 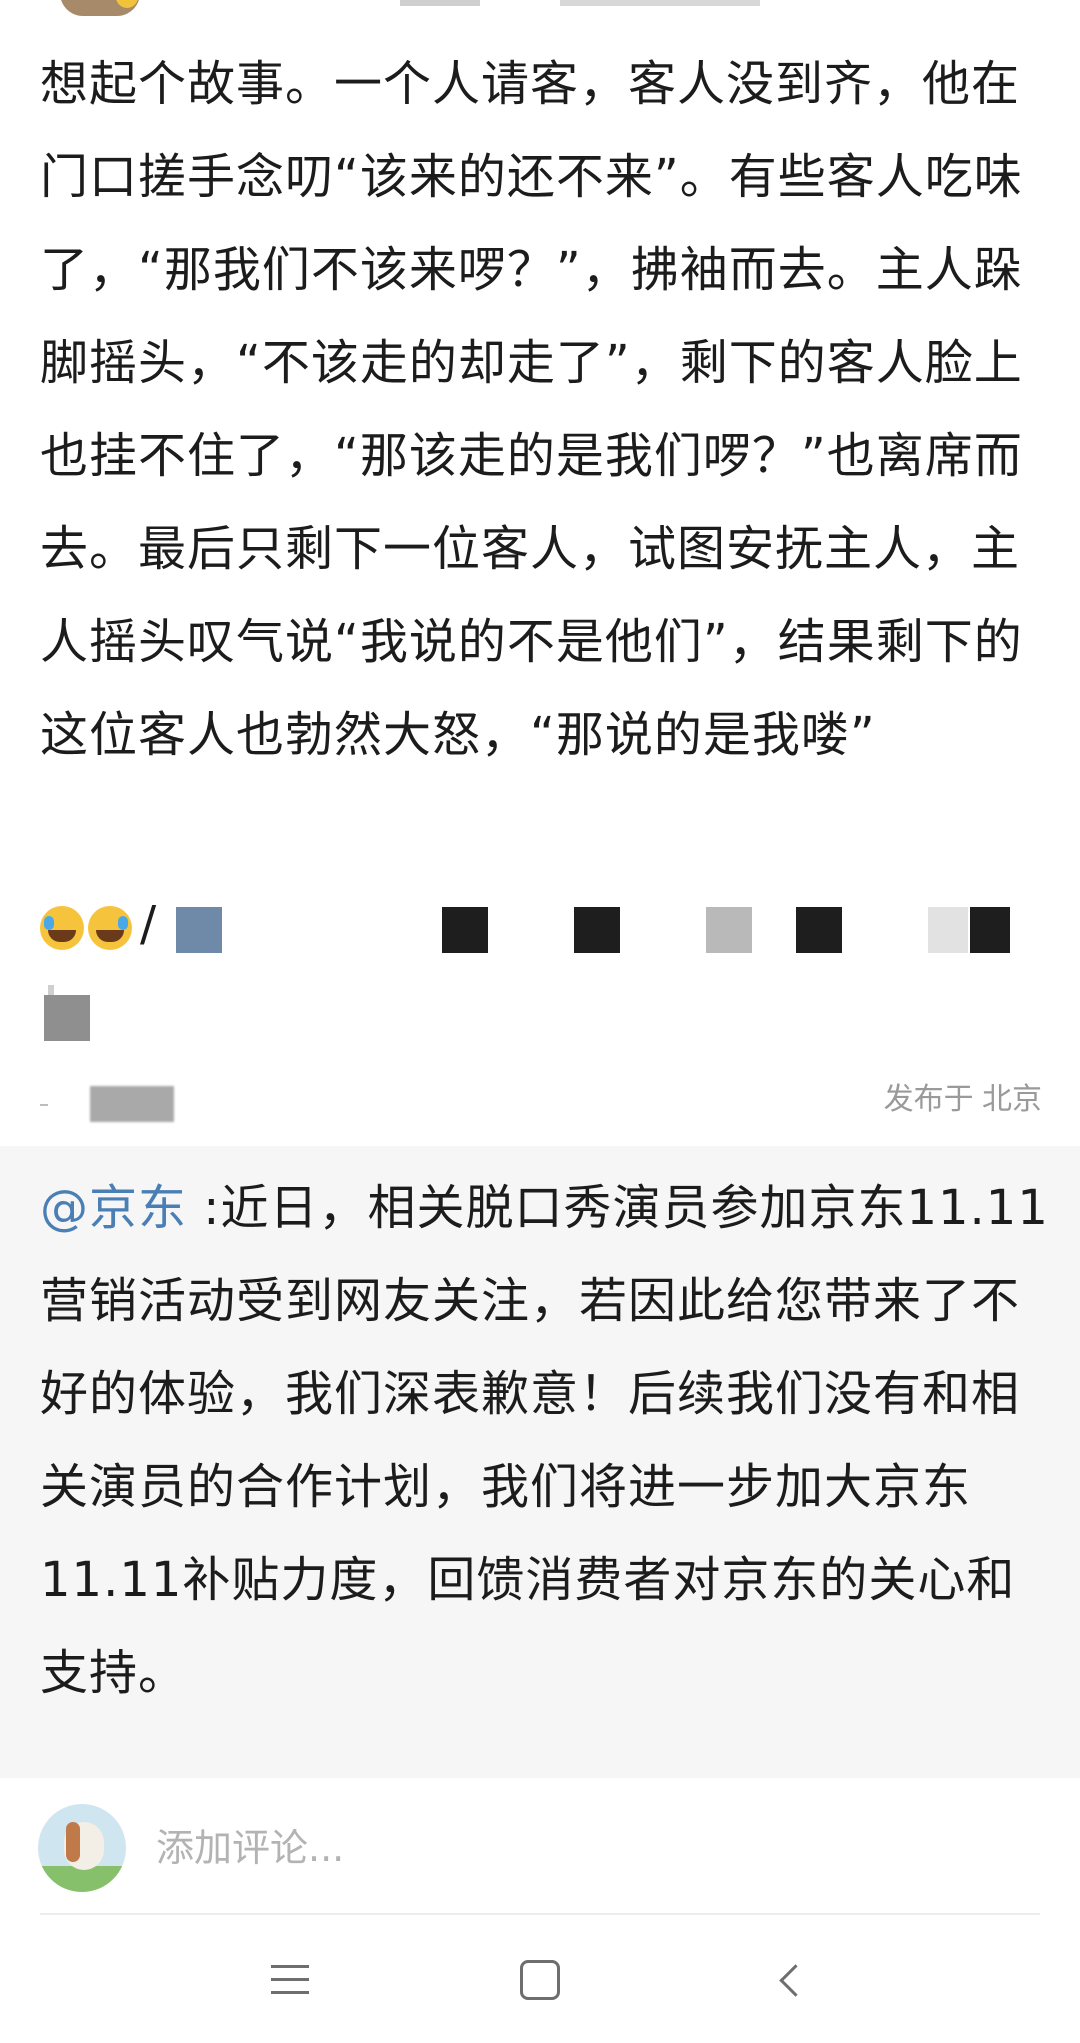 I want to click on home-button, so click(x=540, y=1980).